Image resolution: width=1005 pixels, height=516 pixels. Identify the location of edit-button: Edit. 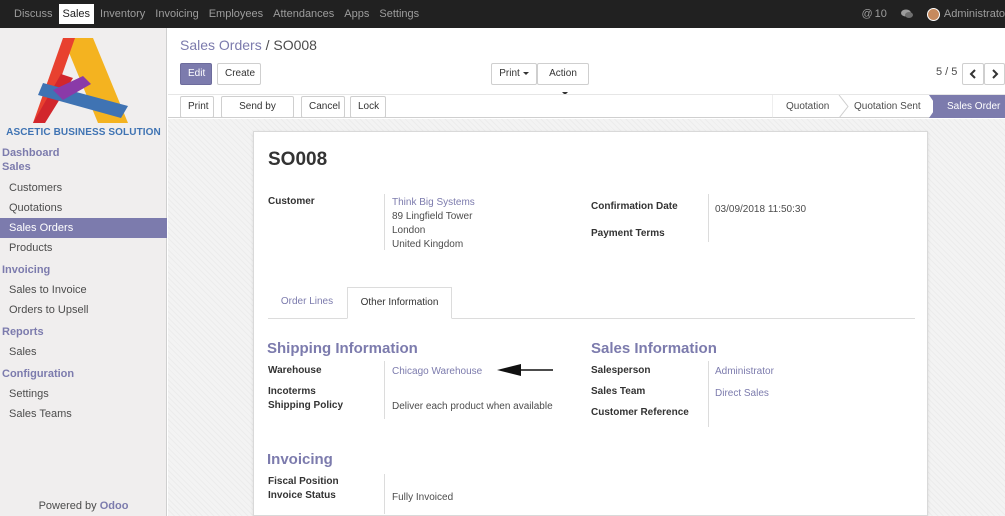
(196, 74).